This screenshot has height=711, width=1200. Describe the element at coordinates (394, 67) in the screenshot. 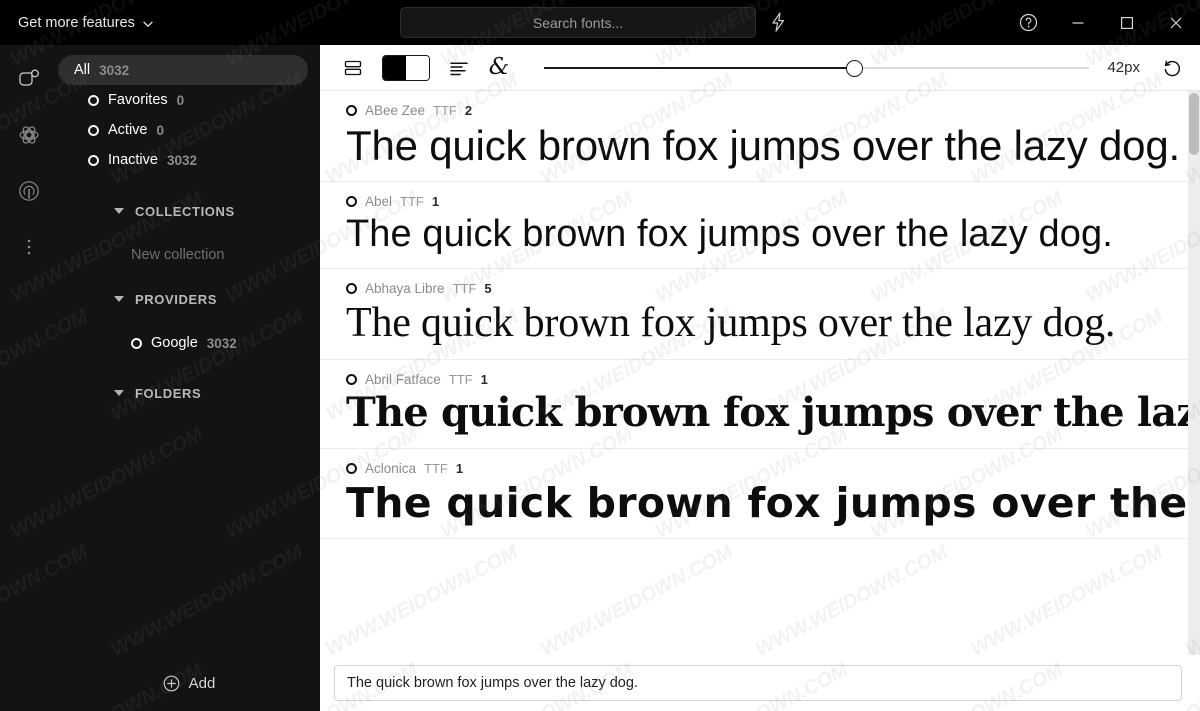

I see `toggle-black-half` at that location.